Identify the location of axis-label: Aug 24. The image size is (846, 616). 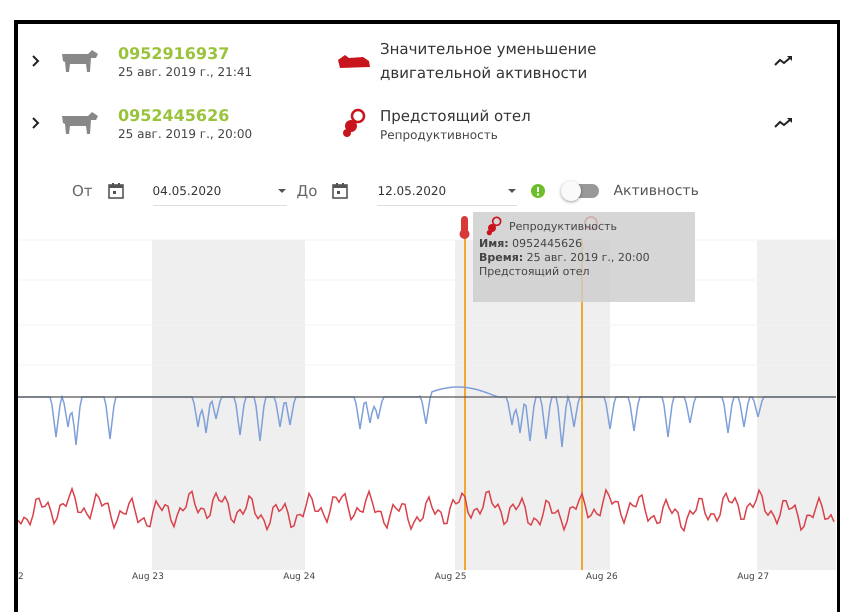
(299, 577).